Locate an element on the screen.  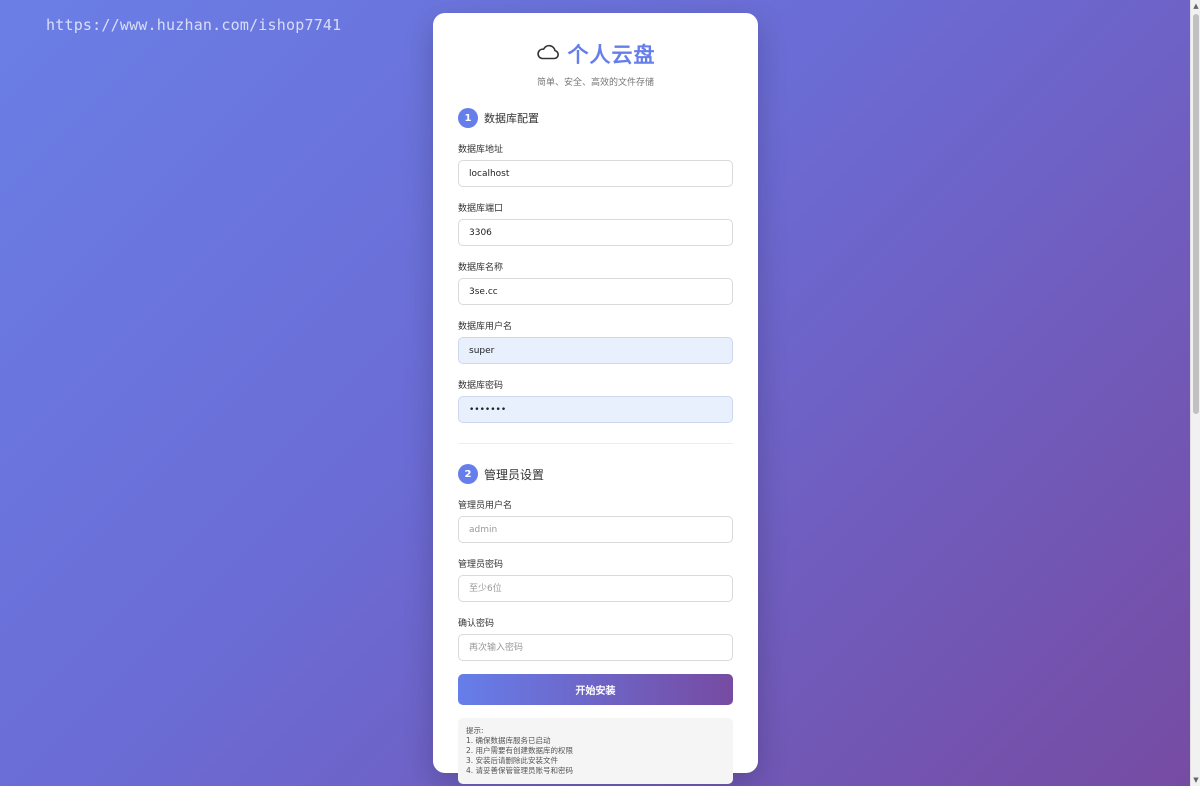
tips-title: 提示: is located at coordinates (475, 730).